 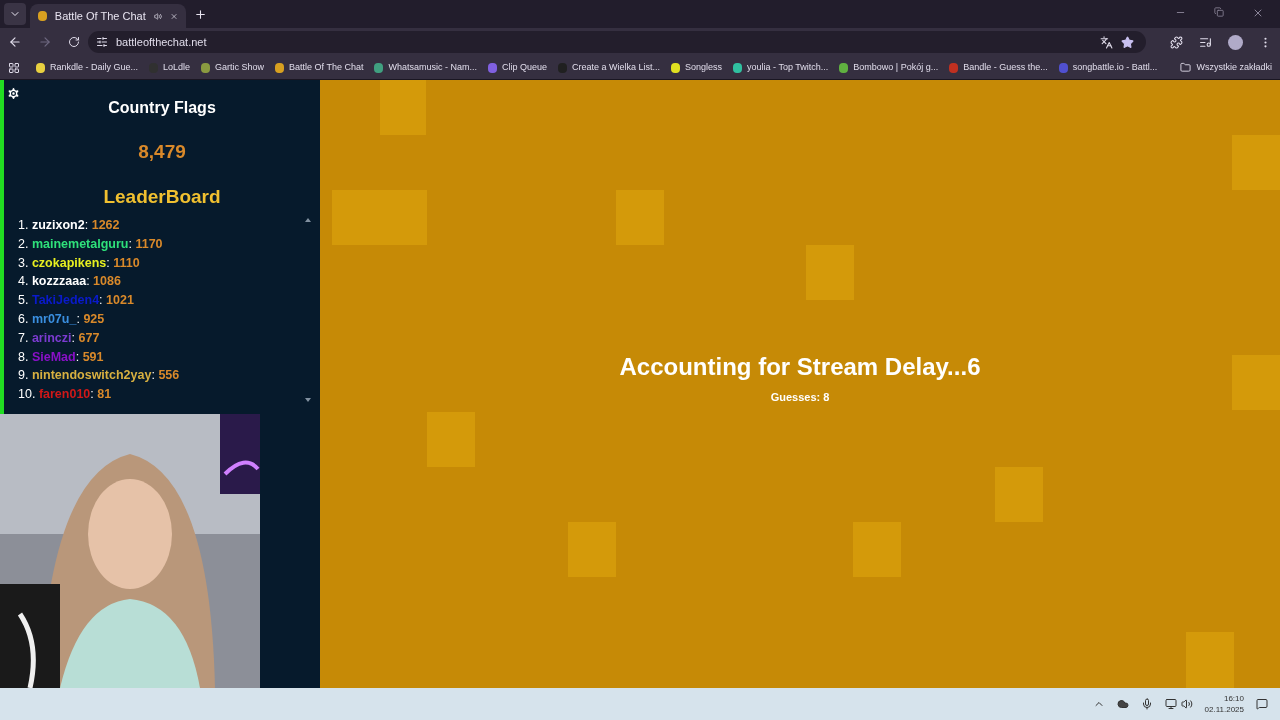 What do you see at coordinates (704, 67) in the screenshot?
I see `bookmark-label: Songless` at bounding box center [704, 67].